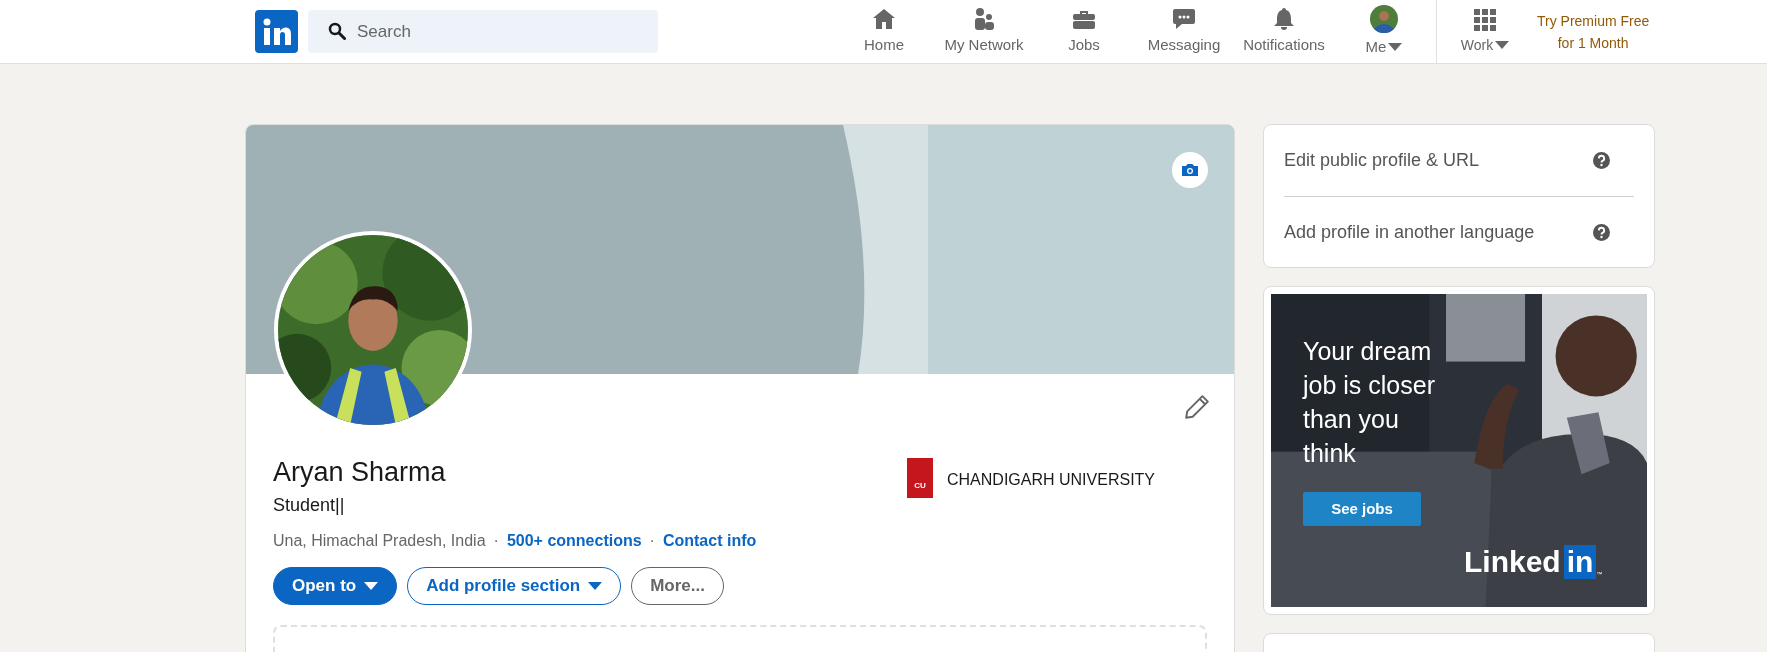 The image size is (1767, 652). I want to click on connections-link: 500+ connections, so click(574, 541).